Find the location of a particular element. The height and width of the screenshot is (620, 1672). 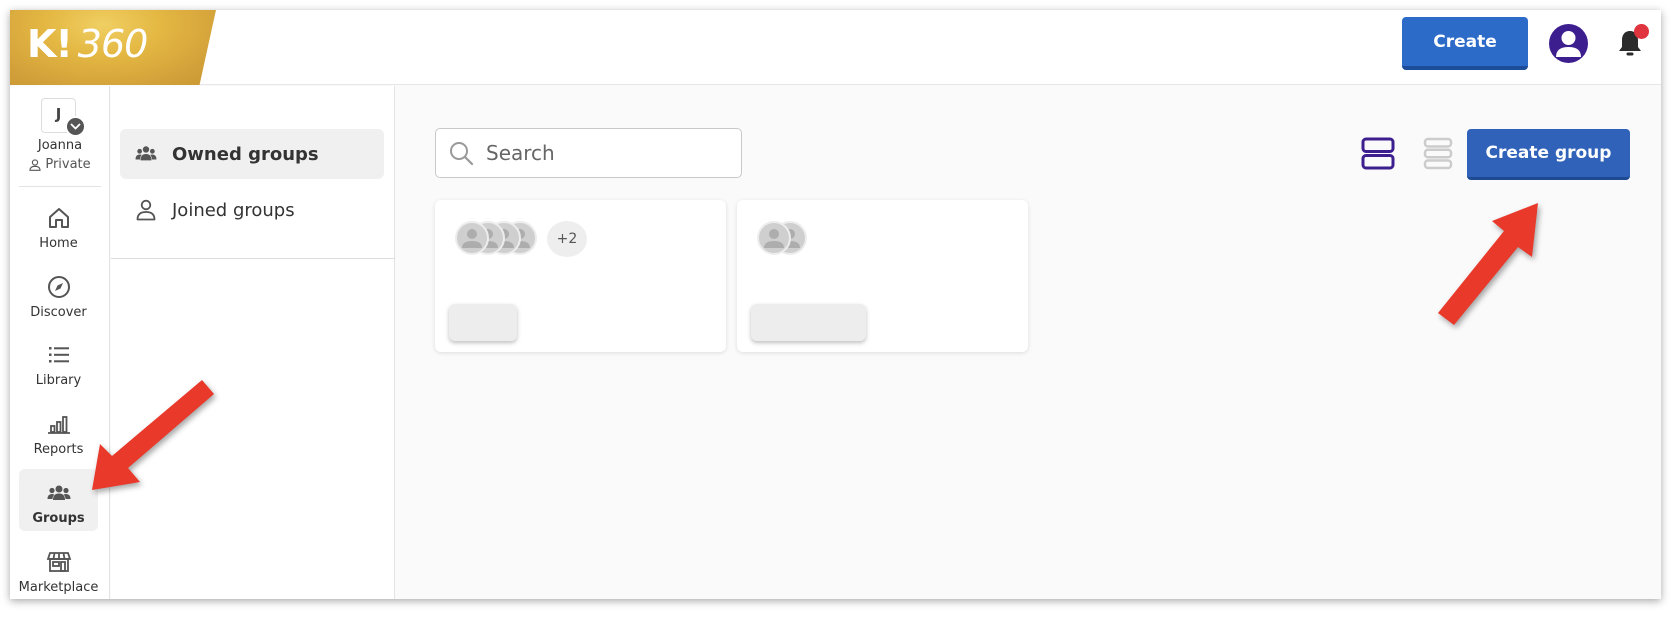

submenu-joined-groups: Joined groups is located at coordinates (252, 210).